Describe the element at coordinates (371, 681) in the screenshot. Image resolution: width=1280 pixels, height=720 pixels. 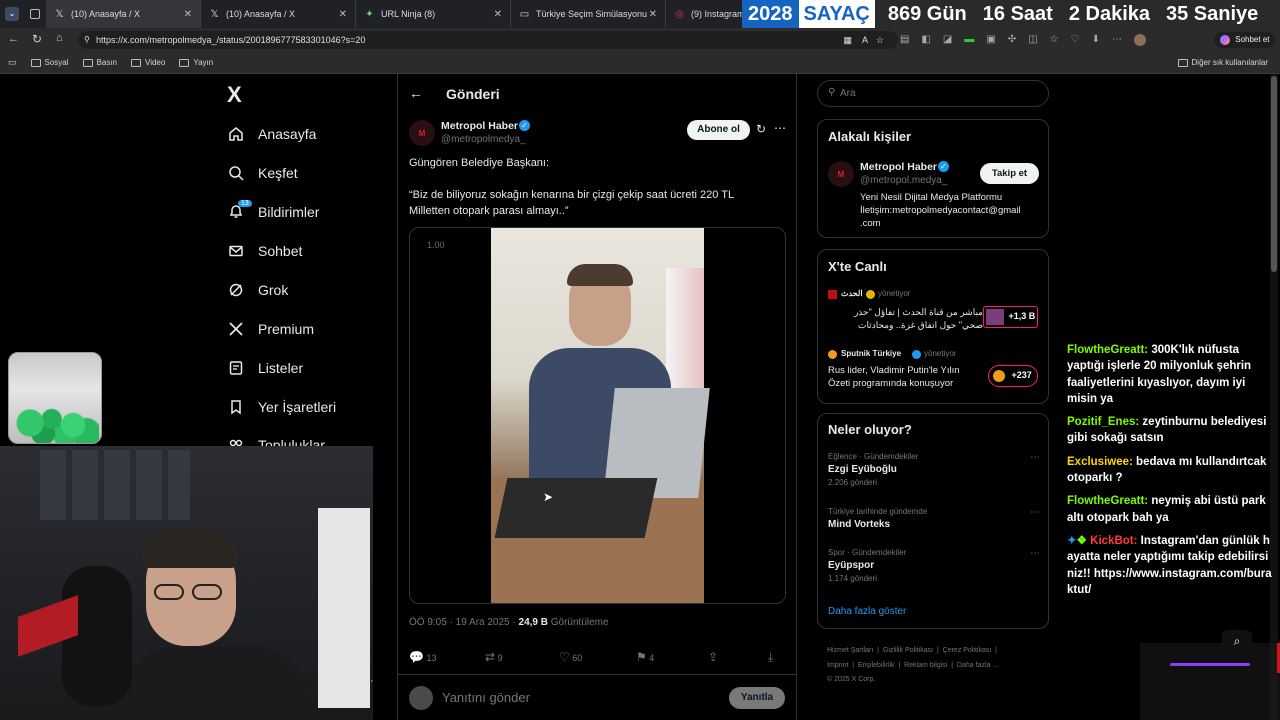
I see `webcam-more-icon: ⋯` at that location.